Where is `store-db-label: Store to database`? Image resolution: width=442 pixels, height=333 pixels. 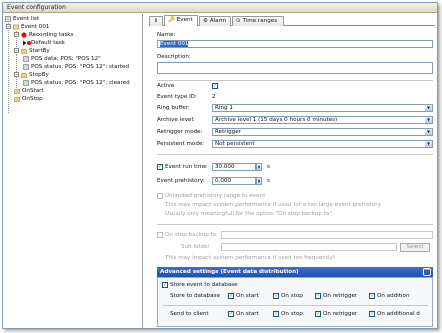
store-db-label: Store to database is located at coordinates (195, 296).